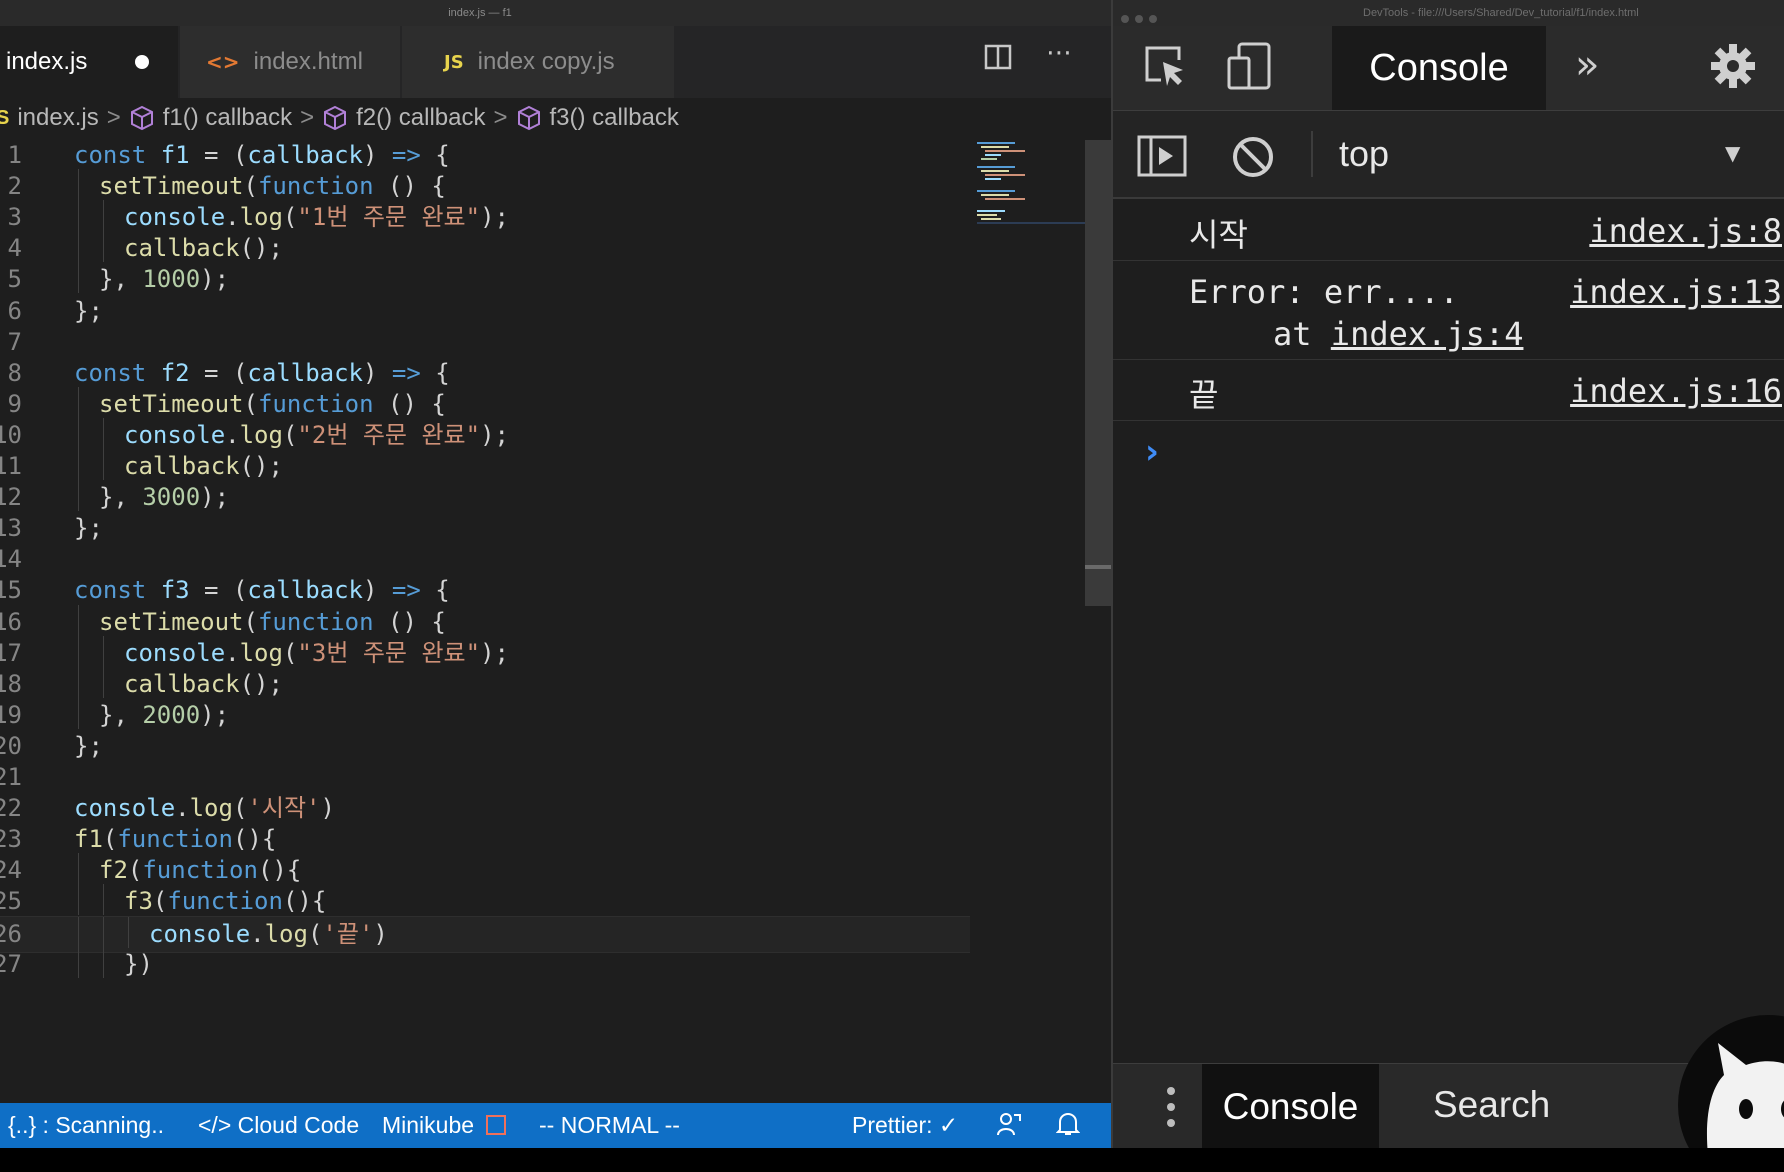 The width and height of the screenshot is (1784, 1172). I want to click on code-line: 7, so click(555, 342).